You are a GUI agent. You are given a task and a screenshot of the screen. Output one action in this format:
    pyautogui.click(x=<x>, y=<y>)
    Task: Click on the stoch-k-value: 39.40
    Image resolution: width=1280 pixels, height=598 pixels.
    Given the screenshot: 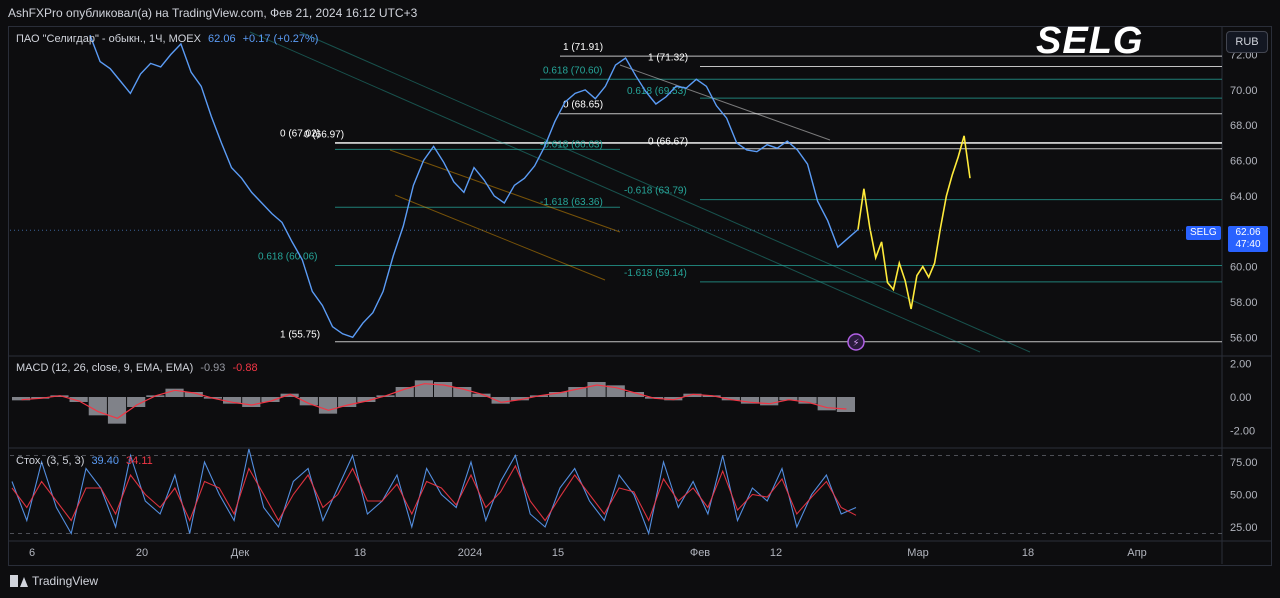 What is the action you would take?
    pyautogui.click(x=105, y=461)
    